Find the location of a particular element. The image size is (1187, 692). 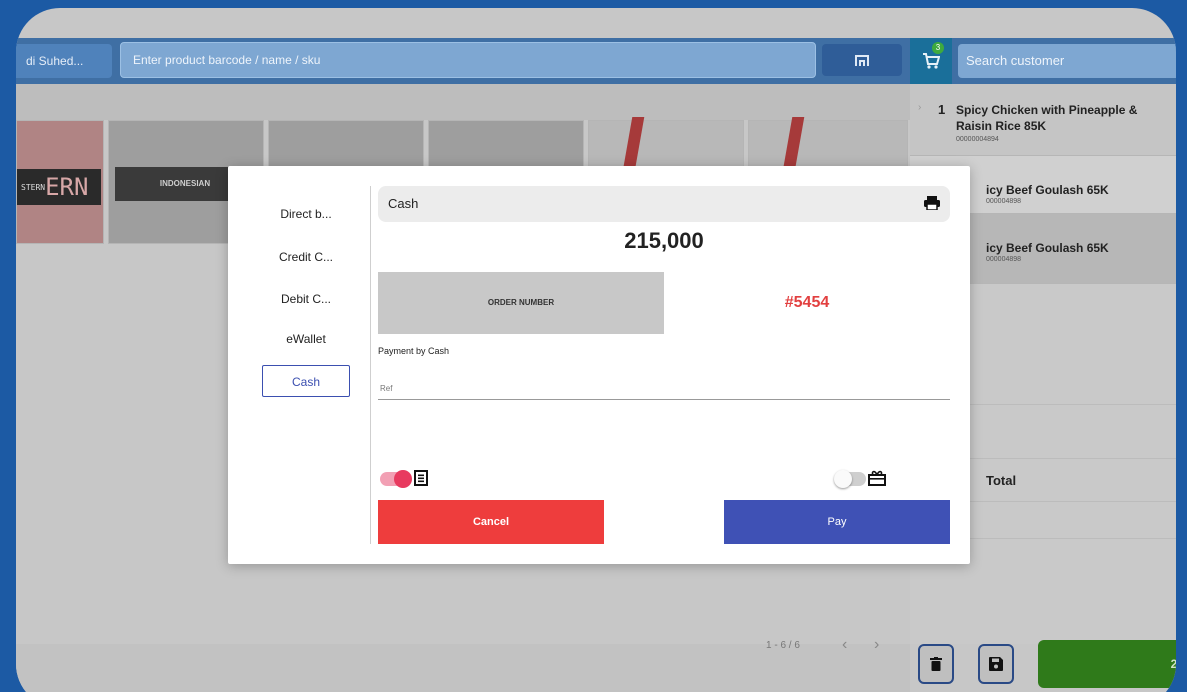

cart-icon is located at coordinates (931, 61).